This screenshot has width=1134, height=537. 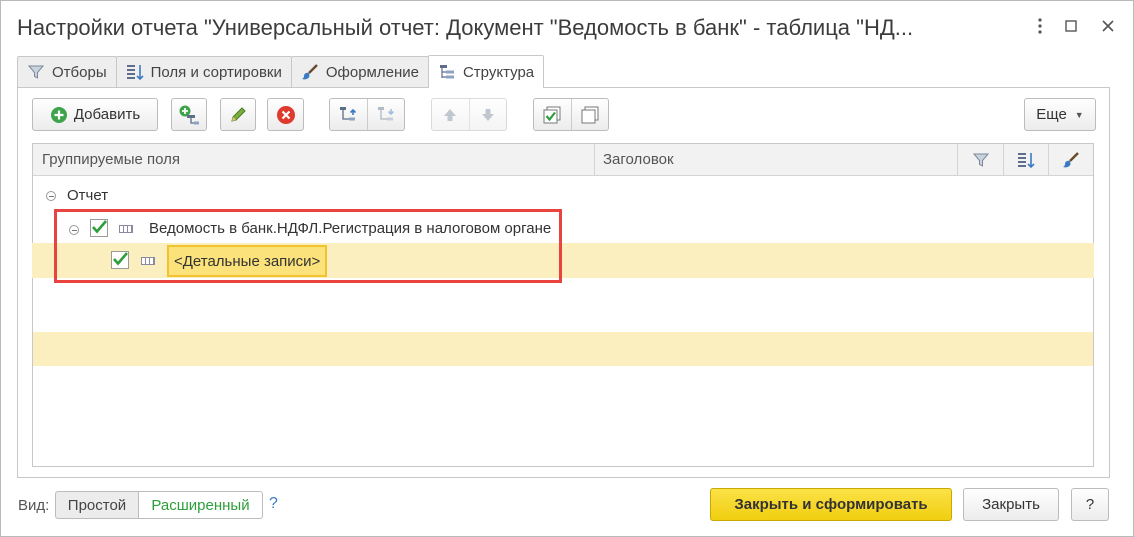 I want to click on tree-row-report: Отчет, so click(x=563, y=196).